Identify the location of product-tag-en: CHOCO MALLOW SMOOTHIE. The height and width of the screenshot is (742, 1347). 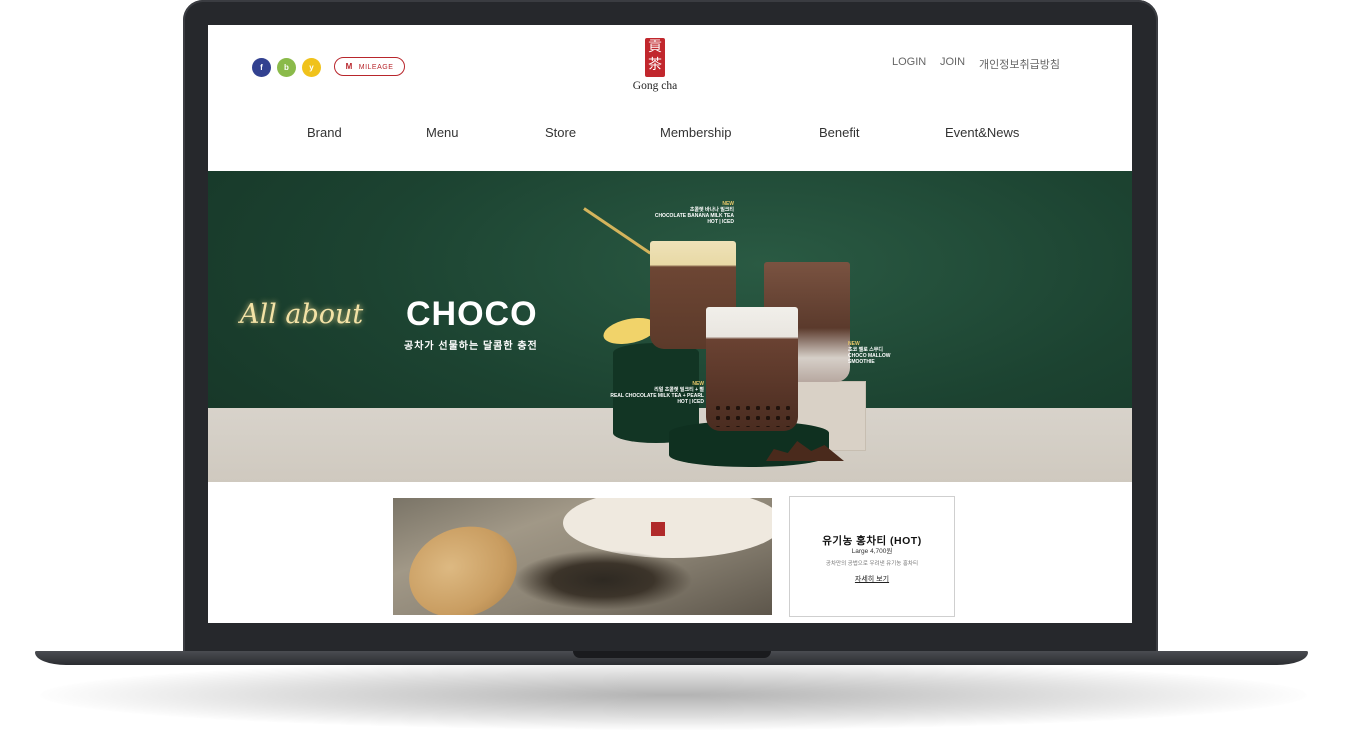
(869, 359).